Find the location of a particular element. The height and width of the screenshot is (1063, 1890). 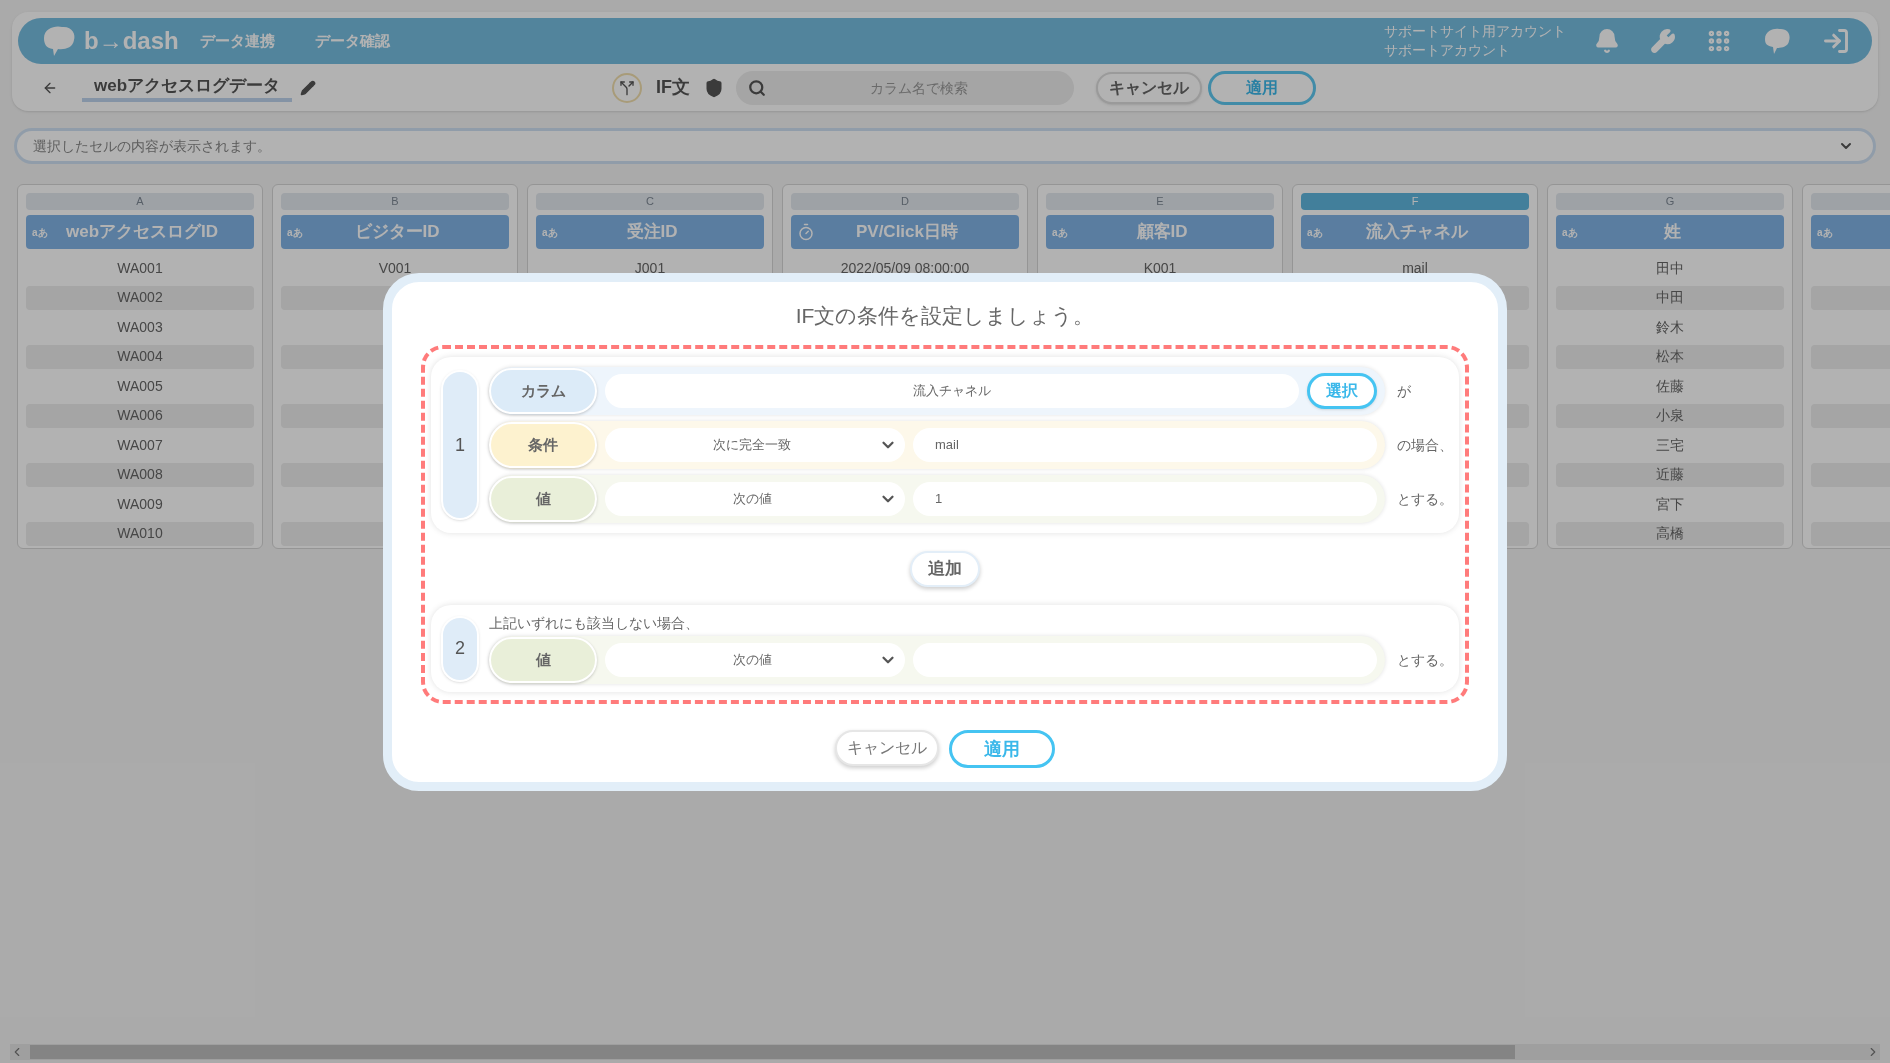

pencil-icon is located at coordinates (308, 87).